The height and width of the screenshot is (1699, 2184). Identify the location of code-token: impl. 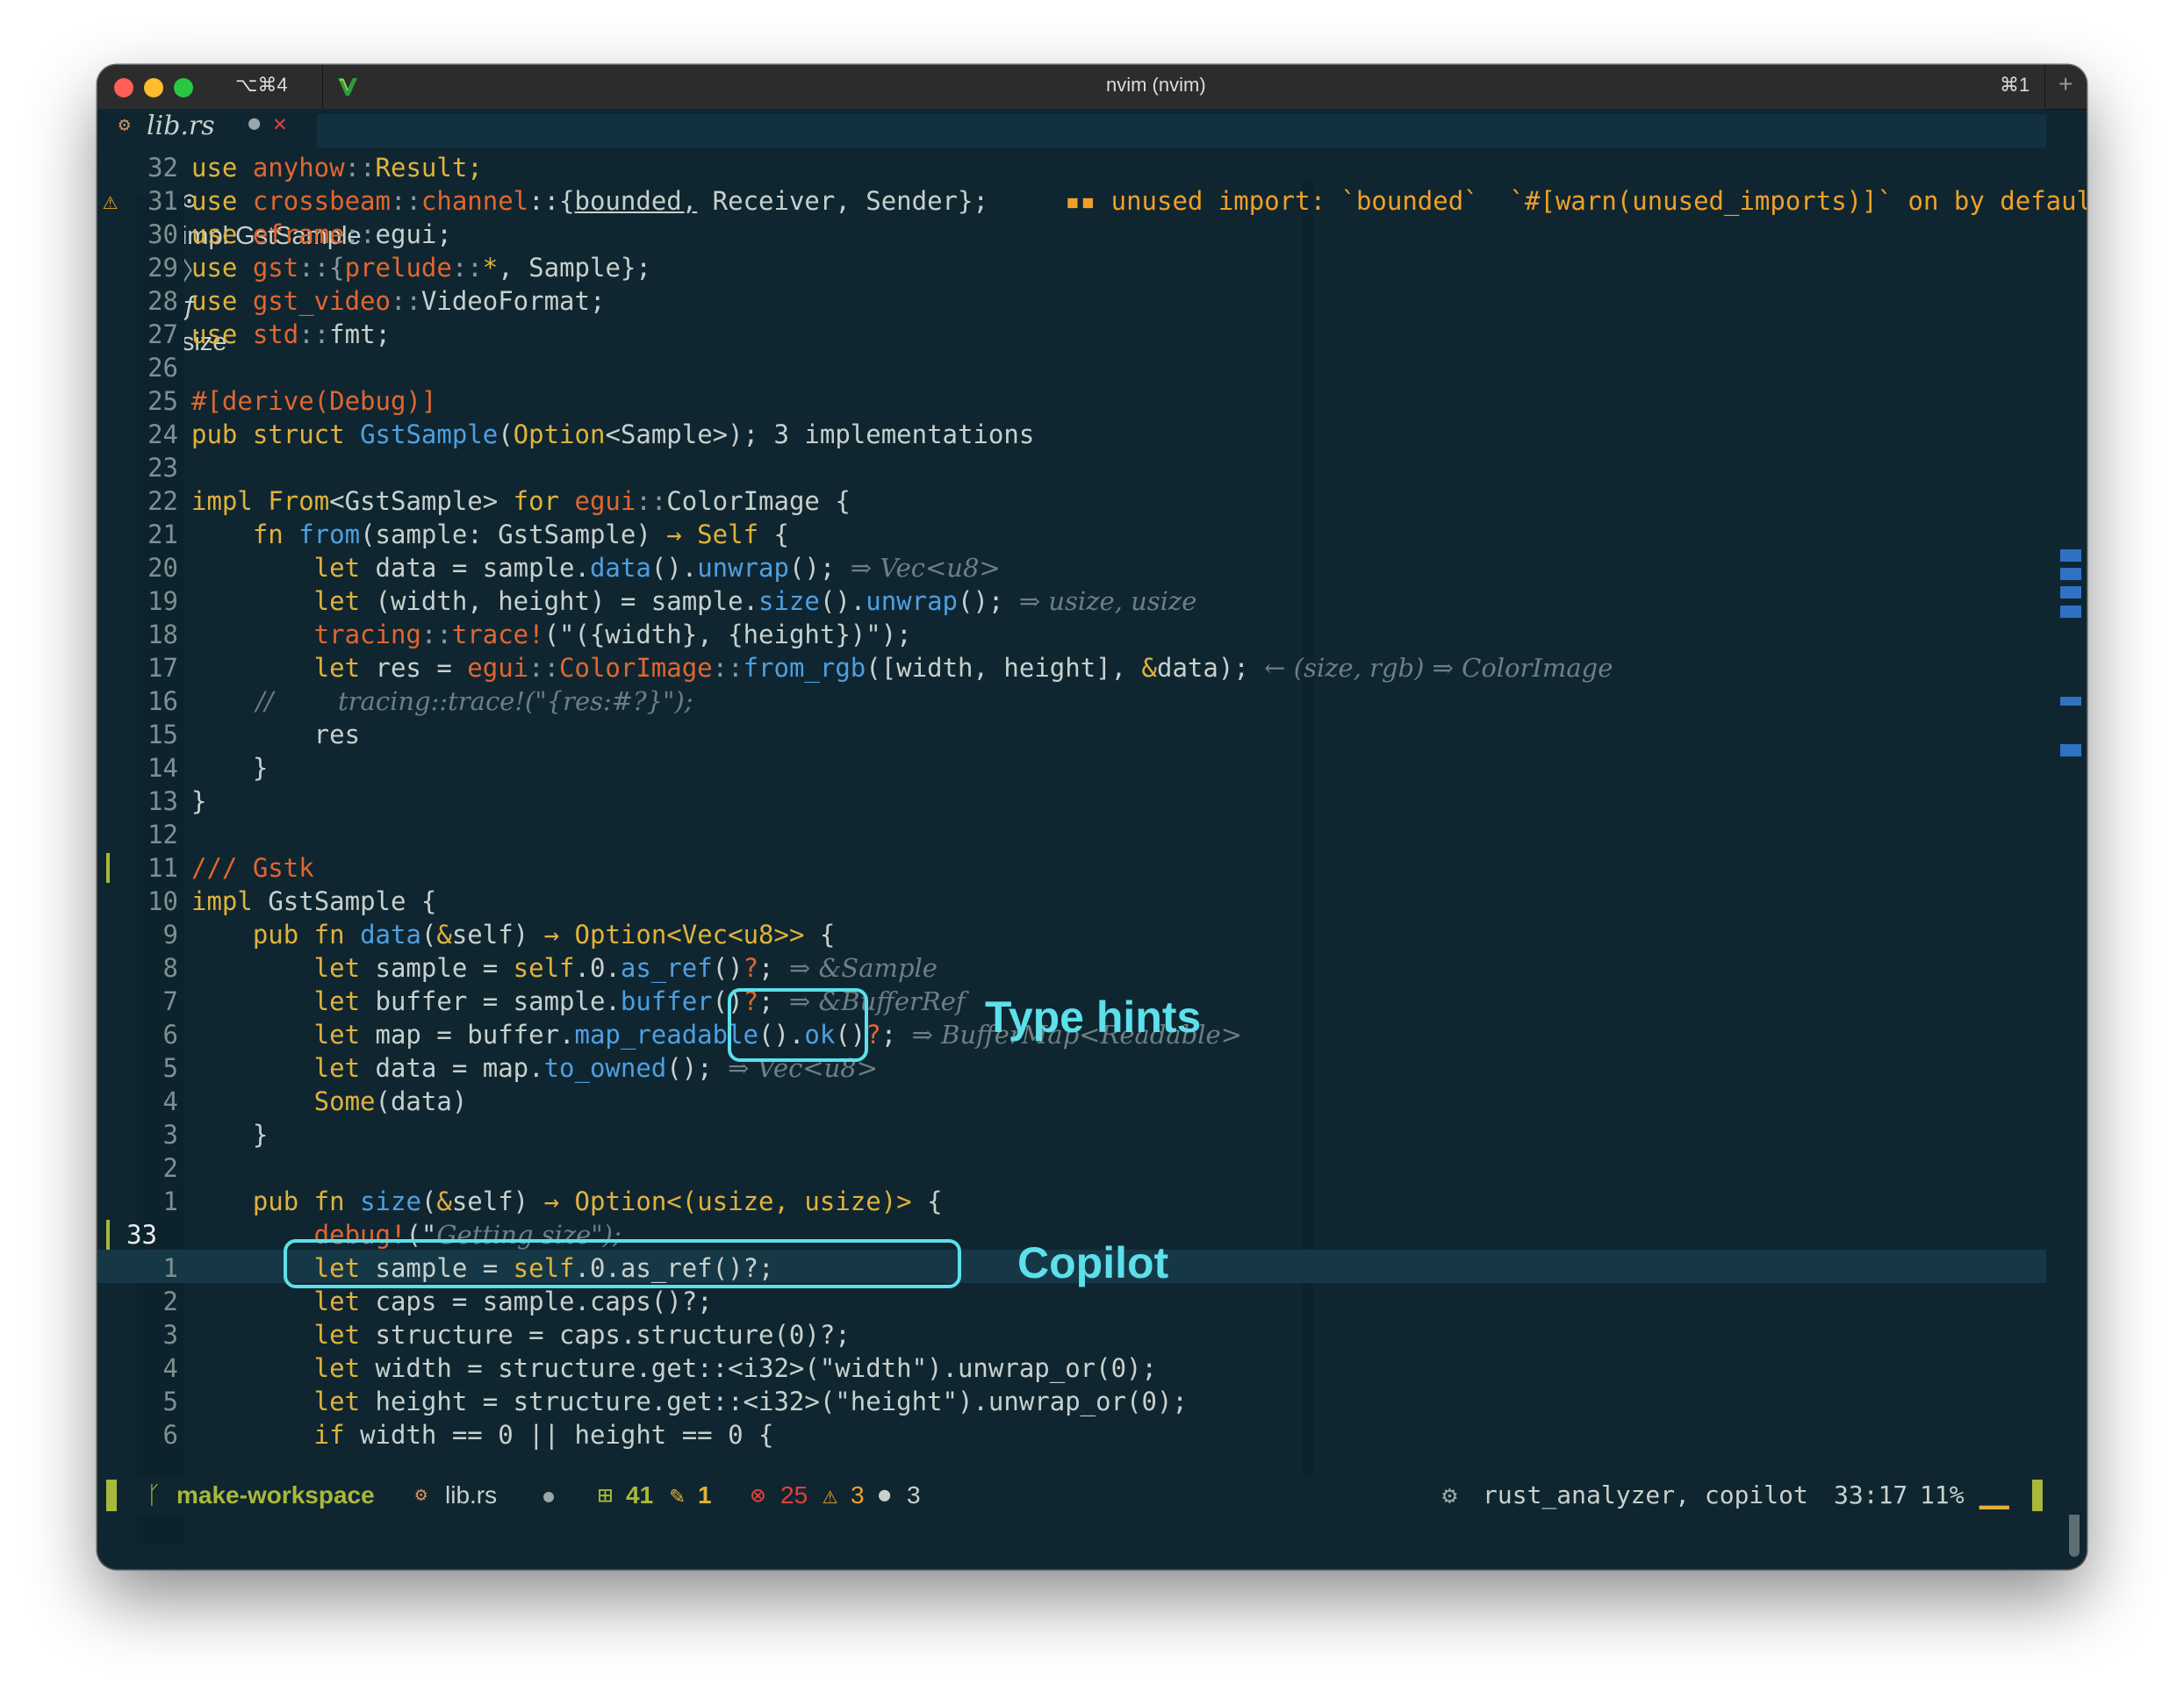
(230, 901).